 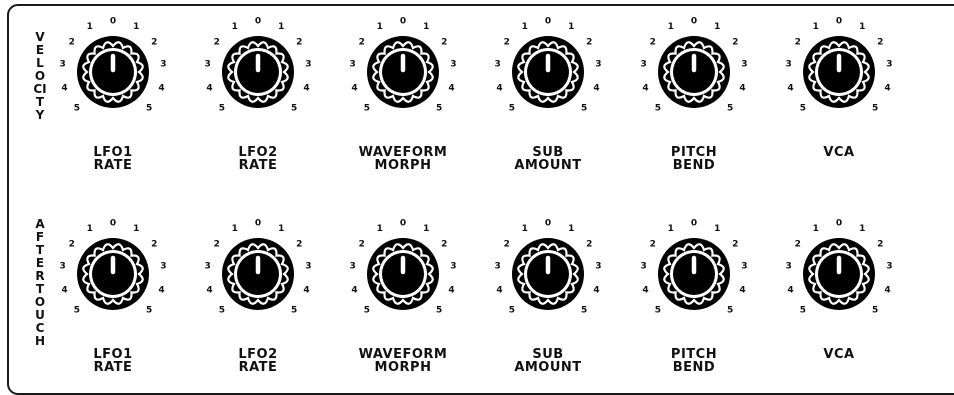 What do you see at coordinates (40, 282) in the screenshot?
I see `aftertouch-row-label: AFTERTOUCH` at bounding box center [40, 282].